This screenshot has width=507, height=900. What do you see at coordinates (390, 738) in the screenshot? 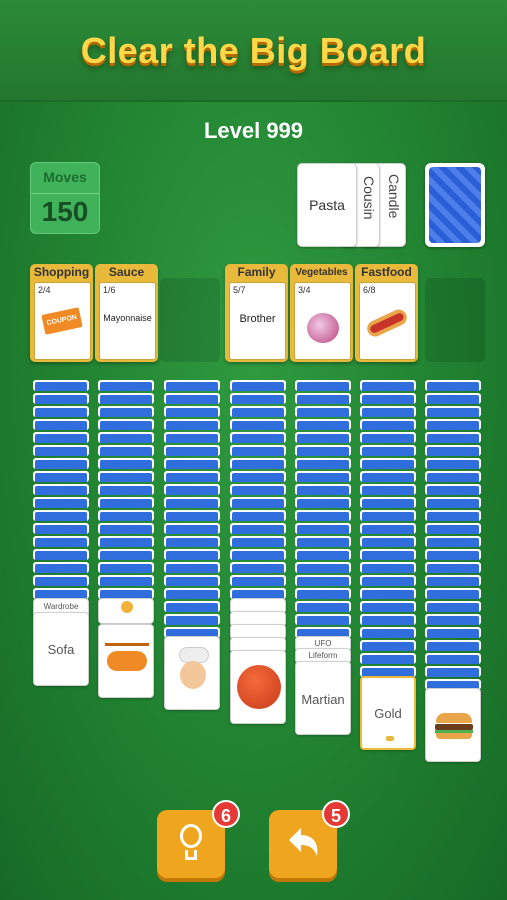
I see `crown-icon` at bounding box center [390, 738].